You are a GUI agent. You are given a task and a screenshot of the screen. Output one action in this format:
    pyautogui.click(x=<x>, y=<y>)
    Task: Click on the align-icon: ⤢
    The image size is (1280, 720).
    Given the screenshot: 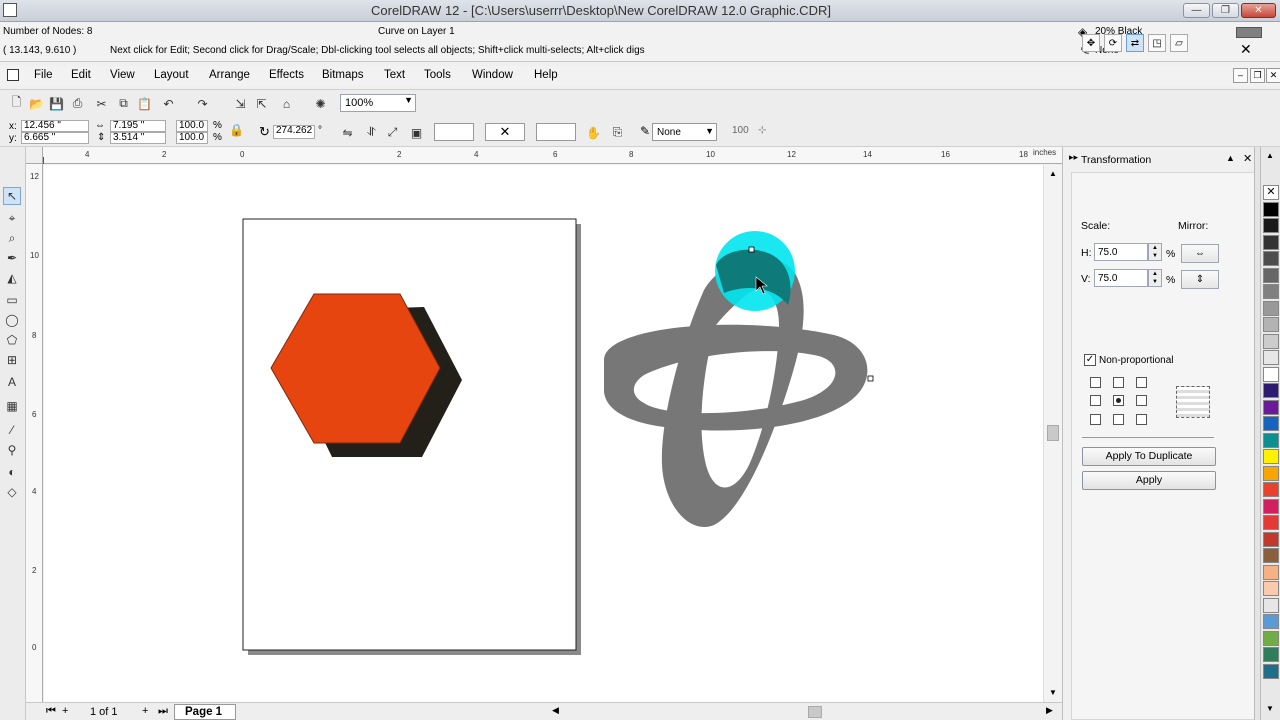 What is the action you would take?
    pyautogui.click(x=392, y=132)
    